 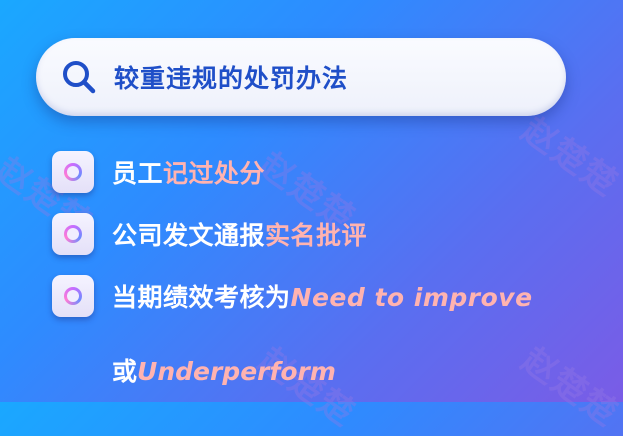 I want to click on list-item-text: 员工记过处分, so click(x=188, y=172).